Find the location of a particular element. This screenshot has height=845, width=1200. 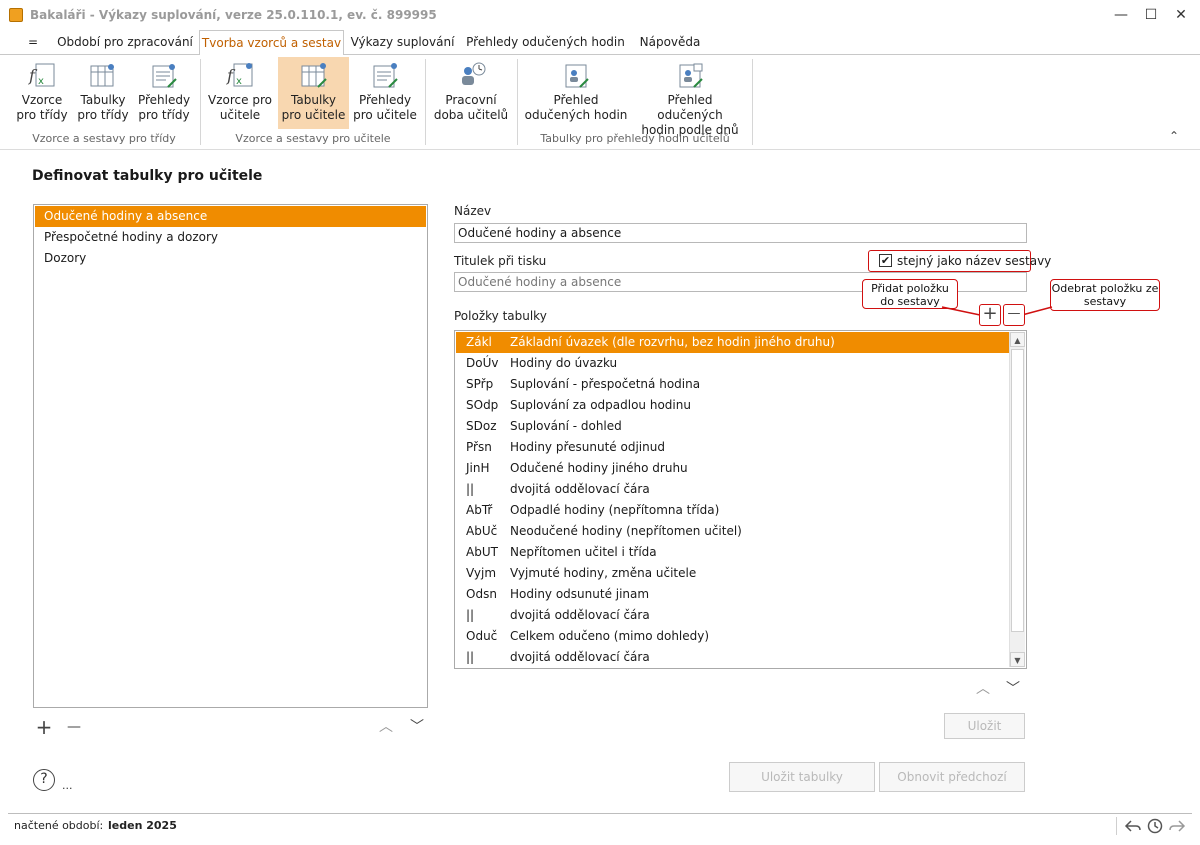

table-row: SOdp Suplování za odpadlou hodinu is located at coordinates (732, 405).